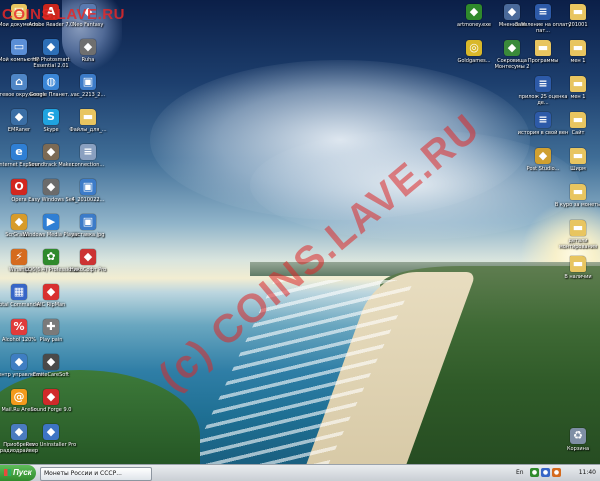 This screenshot has width=600, height=481. What do you see at coordinates (578, 169) in the screenshot?
I see `shortcut-label: Ширм` at bounding box center [578, 169].